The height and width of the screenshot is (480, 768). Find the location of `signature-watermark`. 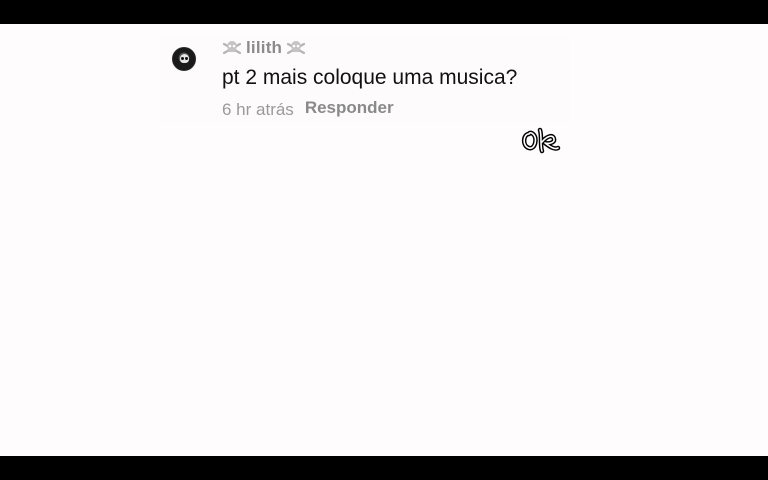

signature-watermark is located at coordinates (541, 141).